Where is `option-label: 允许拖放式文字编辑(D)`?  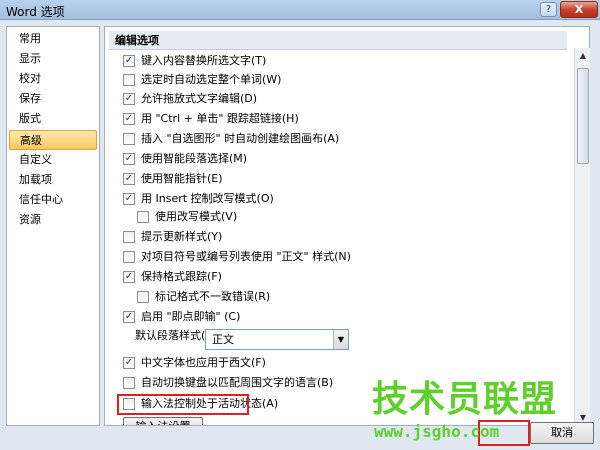
option-label: 允许拖放式文字编辑(D) is located at coordinates (199, 98).